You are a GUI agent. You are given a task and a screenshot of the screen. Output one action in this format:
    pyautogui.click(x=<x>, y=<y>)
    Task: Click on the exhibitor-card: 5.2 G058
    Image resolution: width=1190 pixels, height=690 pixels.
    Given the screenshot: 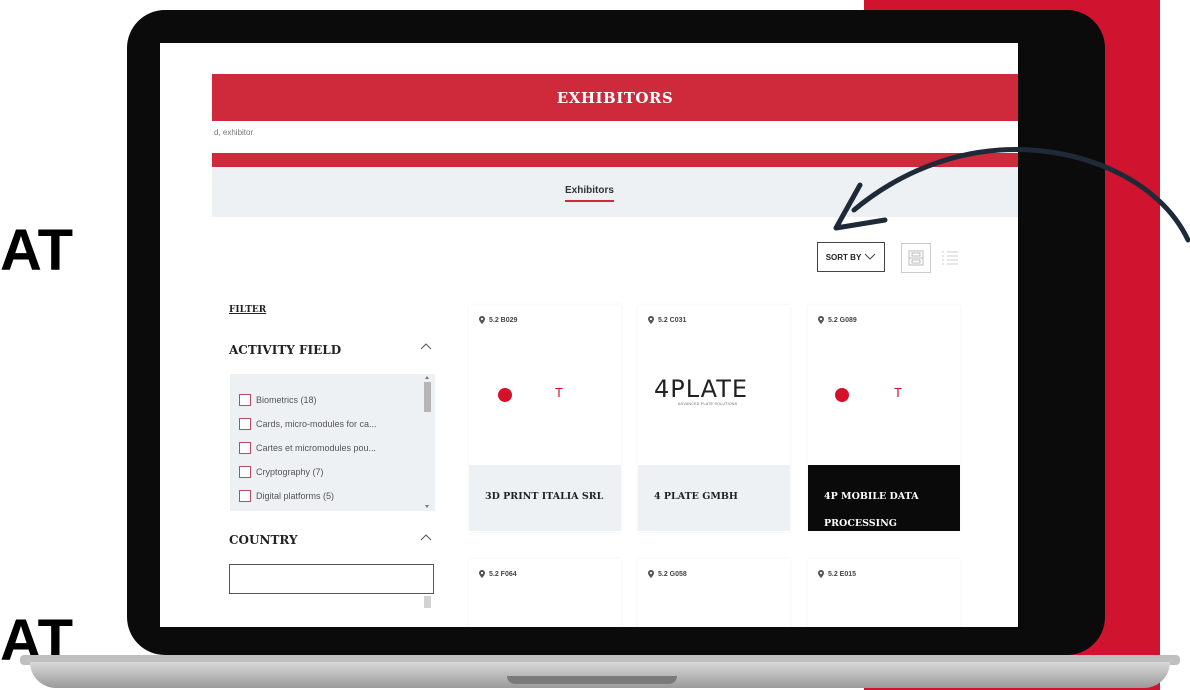 What is the action you would take?
    pyautogui.click(x=714, y=593)
    